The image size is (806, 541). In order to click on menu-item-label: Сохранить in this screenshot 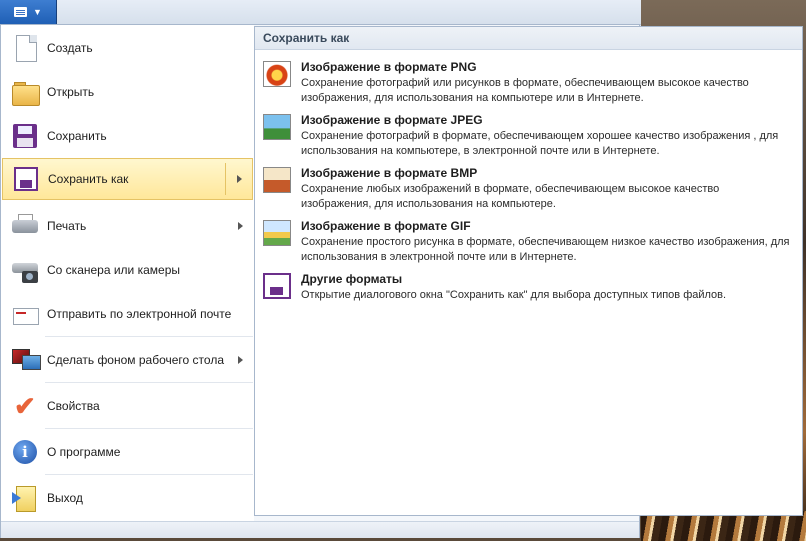, I will do `click(77, 136)`.